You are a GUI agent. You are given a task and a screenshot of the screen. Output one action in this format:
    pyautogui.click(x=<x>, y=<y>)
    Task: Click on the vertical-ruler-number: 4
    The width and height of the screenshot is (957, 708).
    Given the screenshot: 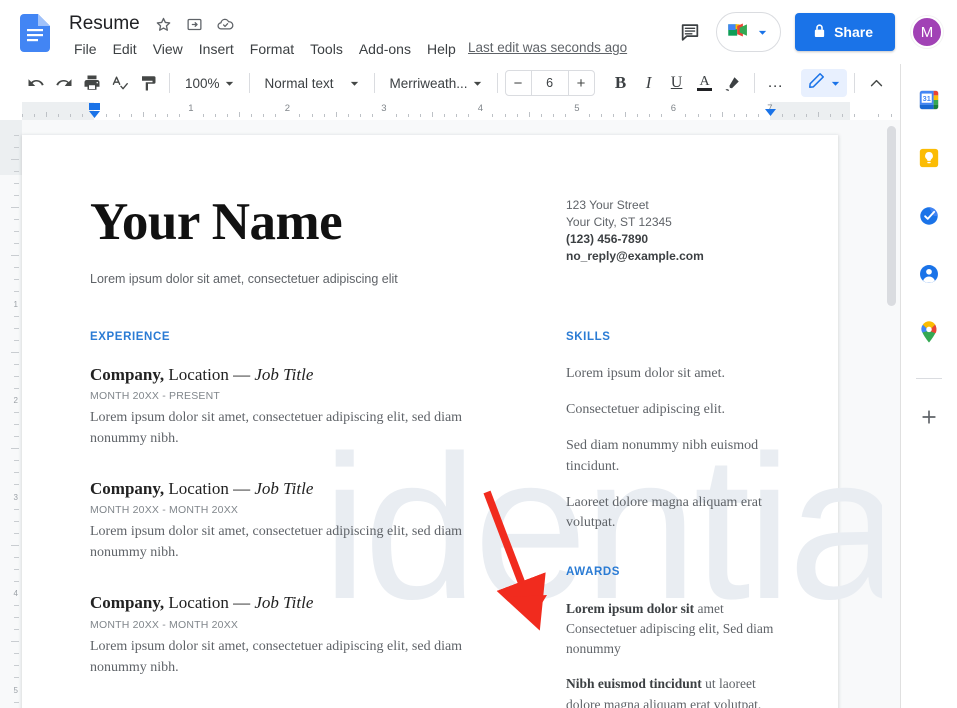 What is the action you would take?
    pyautogui.click(x=15, y=593)
    